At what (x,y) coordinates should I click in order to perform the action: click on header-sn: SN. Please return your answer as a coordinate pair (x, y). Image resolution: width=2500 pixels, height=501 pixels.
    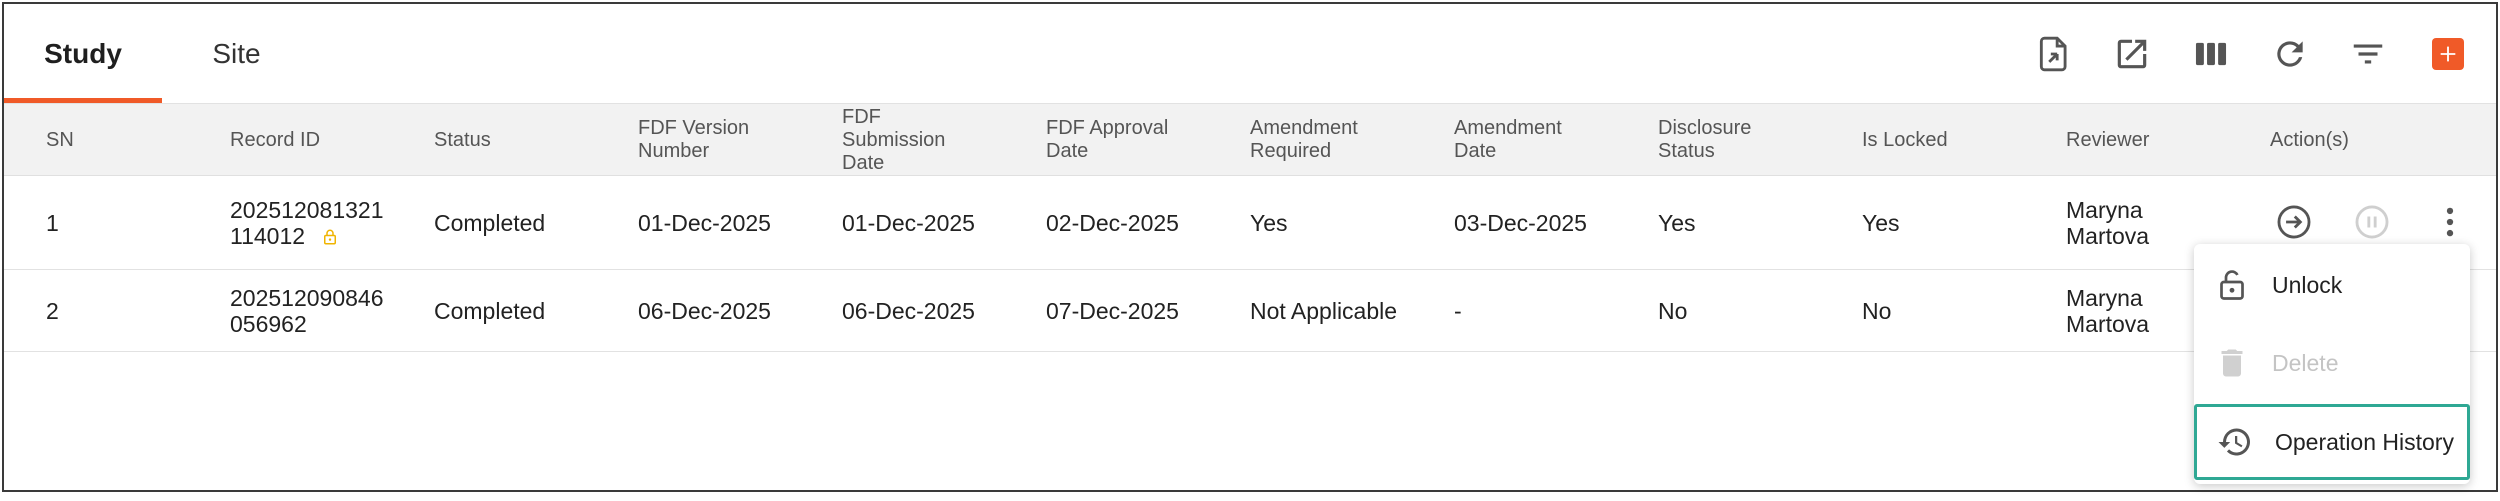
    Looking at the image, I should click on (60, 140).